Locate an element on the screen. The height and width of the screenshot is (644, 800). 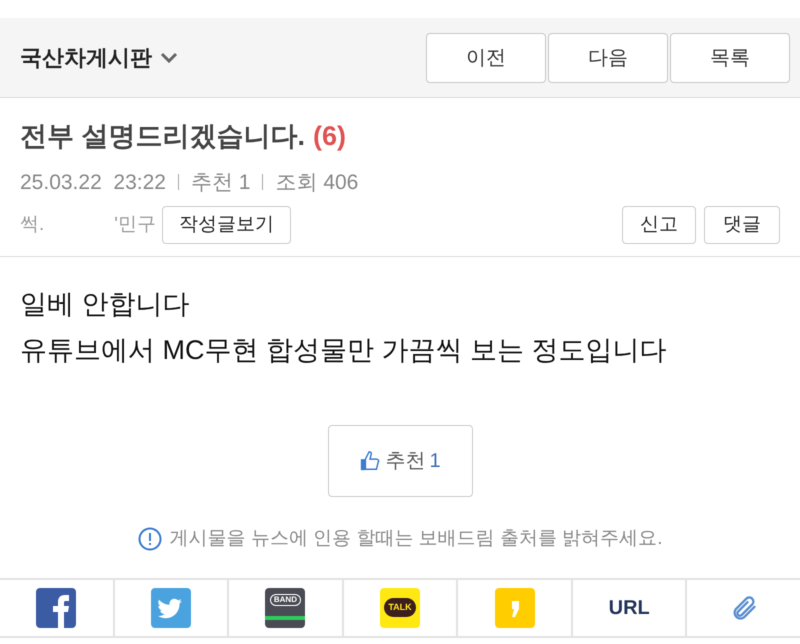
thumbs-up-icon is located at coordinates (370, 461).